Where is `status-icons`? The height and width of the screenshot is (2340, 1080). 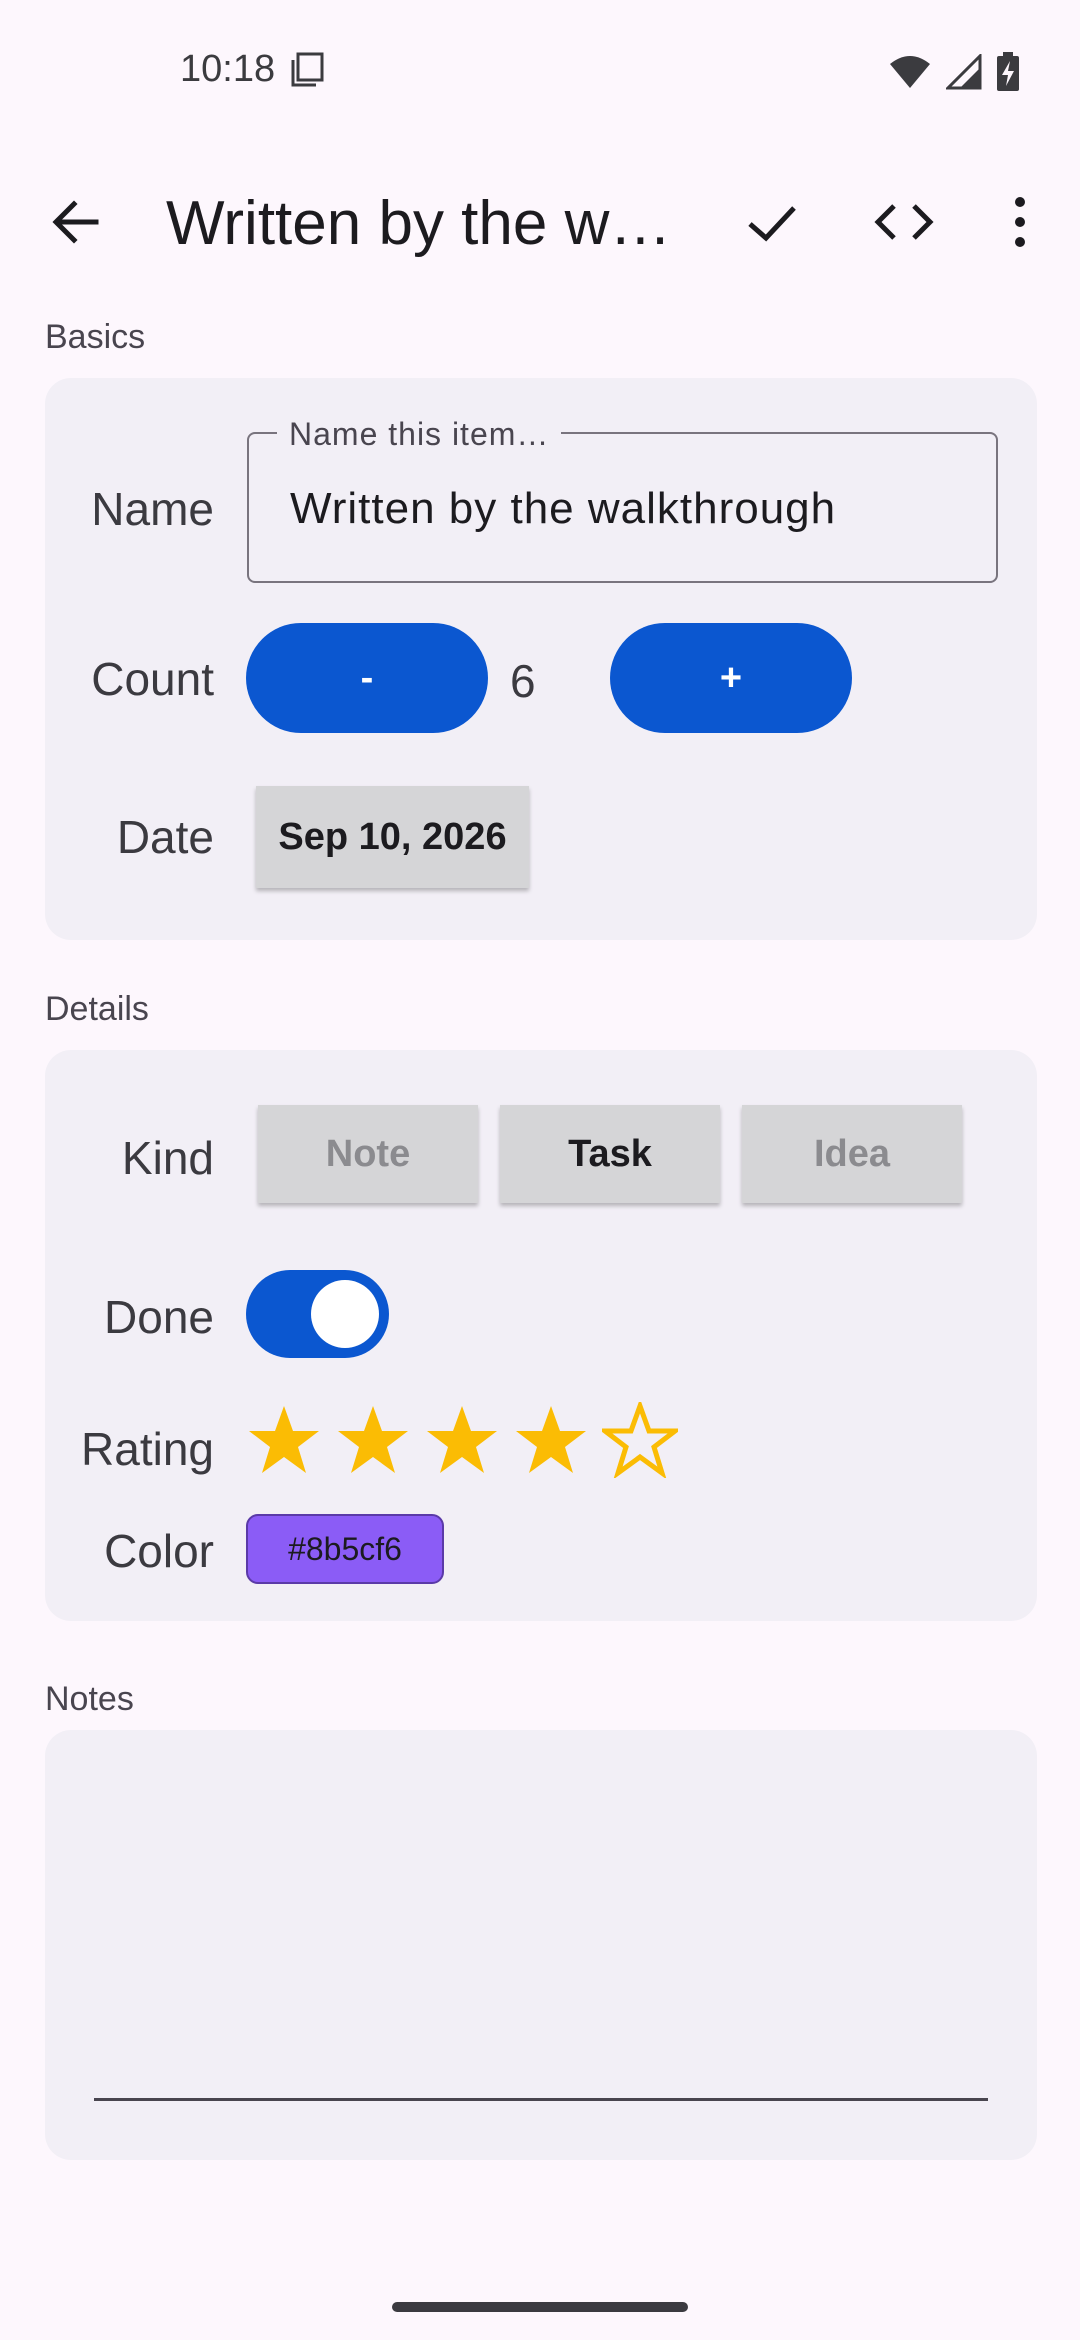 status-icons is located at coordinates (954, 72).